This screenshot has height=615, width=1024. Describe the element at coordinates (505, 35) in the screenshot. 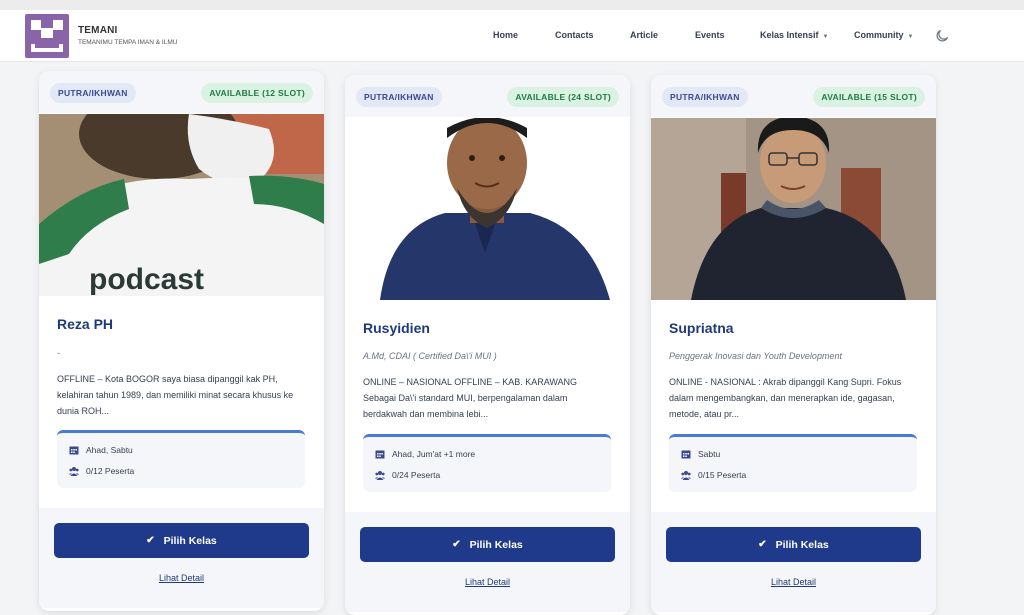

I see `nav-home: Home` at that location.